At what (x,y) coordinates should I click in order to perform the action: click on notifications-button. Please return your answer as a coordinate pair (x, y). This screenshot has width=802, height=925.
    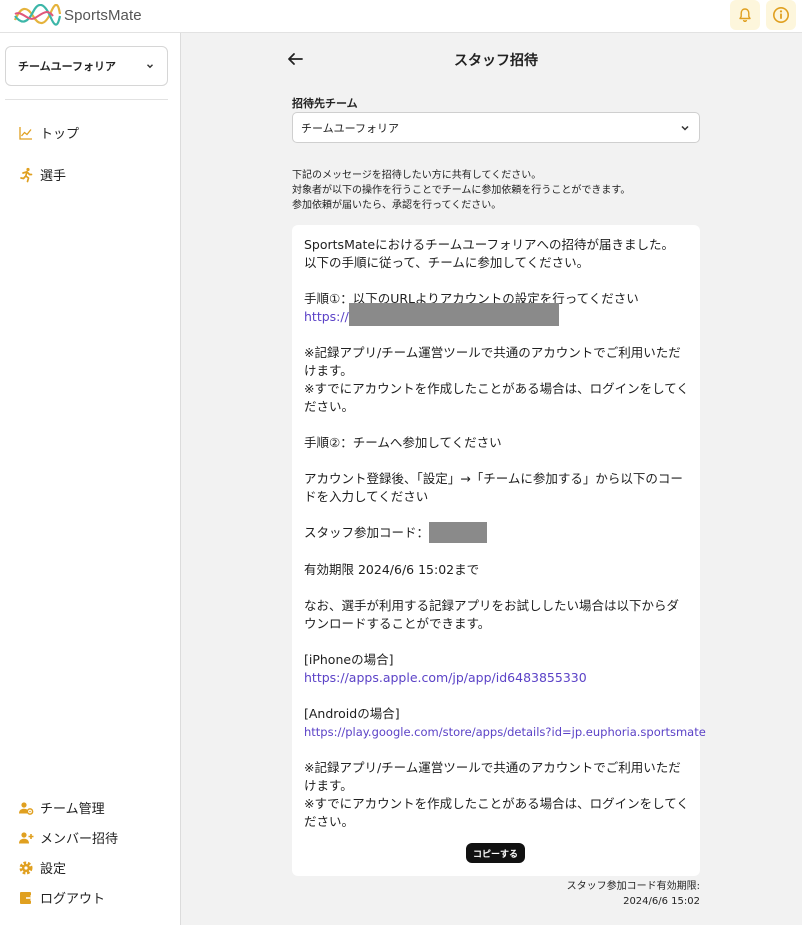
    Looking at the image, I should click on (745, 15).